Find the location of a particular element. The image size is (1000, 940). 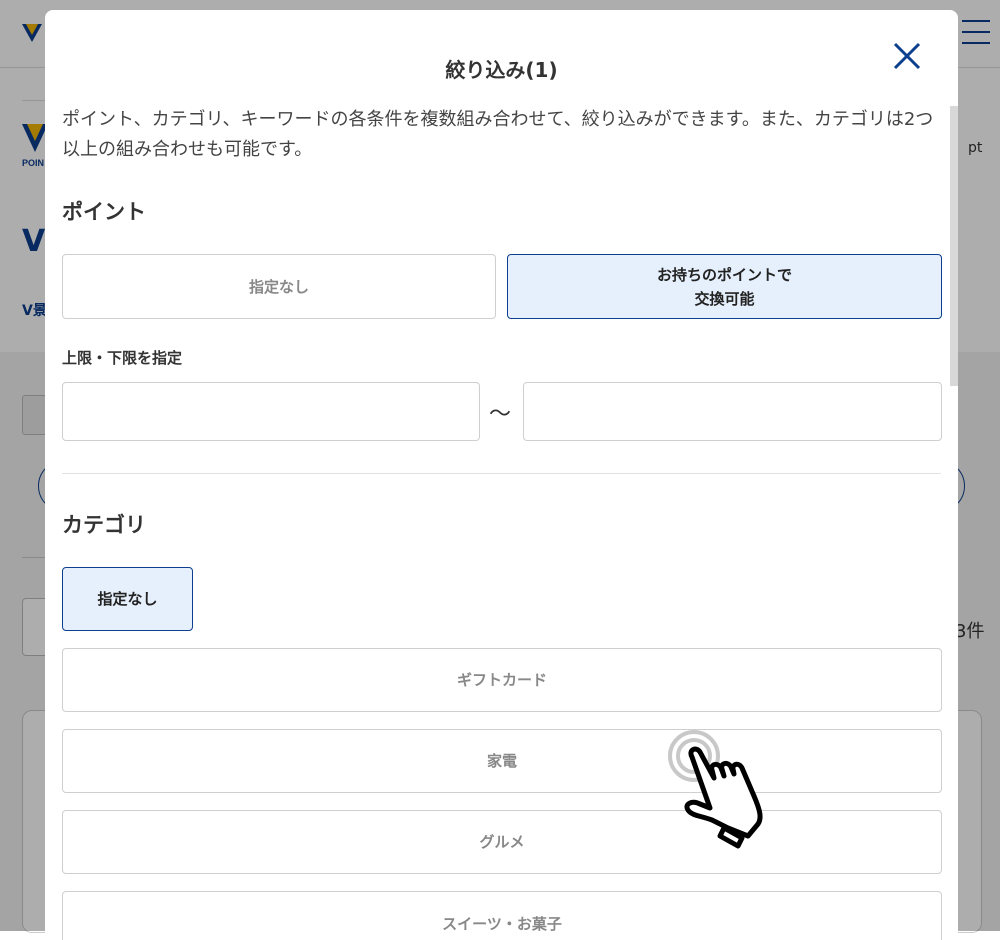

point-exchangeable-label-line1: お持ちのポイントで is located at coordinates (724, 274).